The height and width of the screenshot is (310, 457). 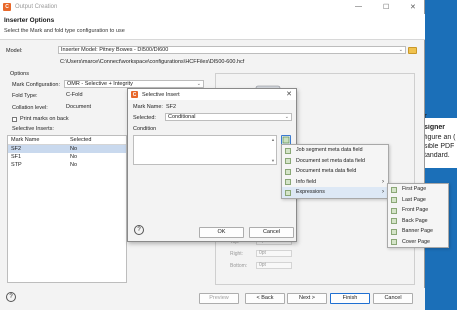 I want to click on table-cell: SF2, so click(x=16, y=149).